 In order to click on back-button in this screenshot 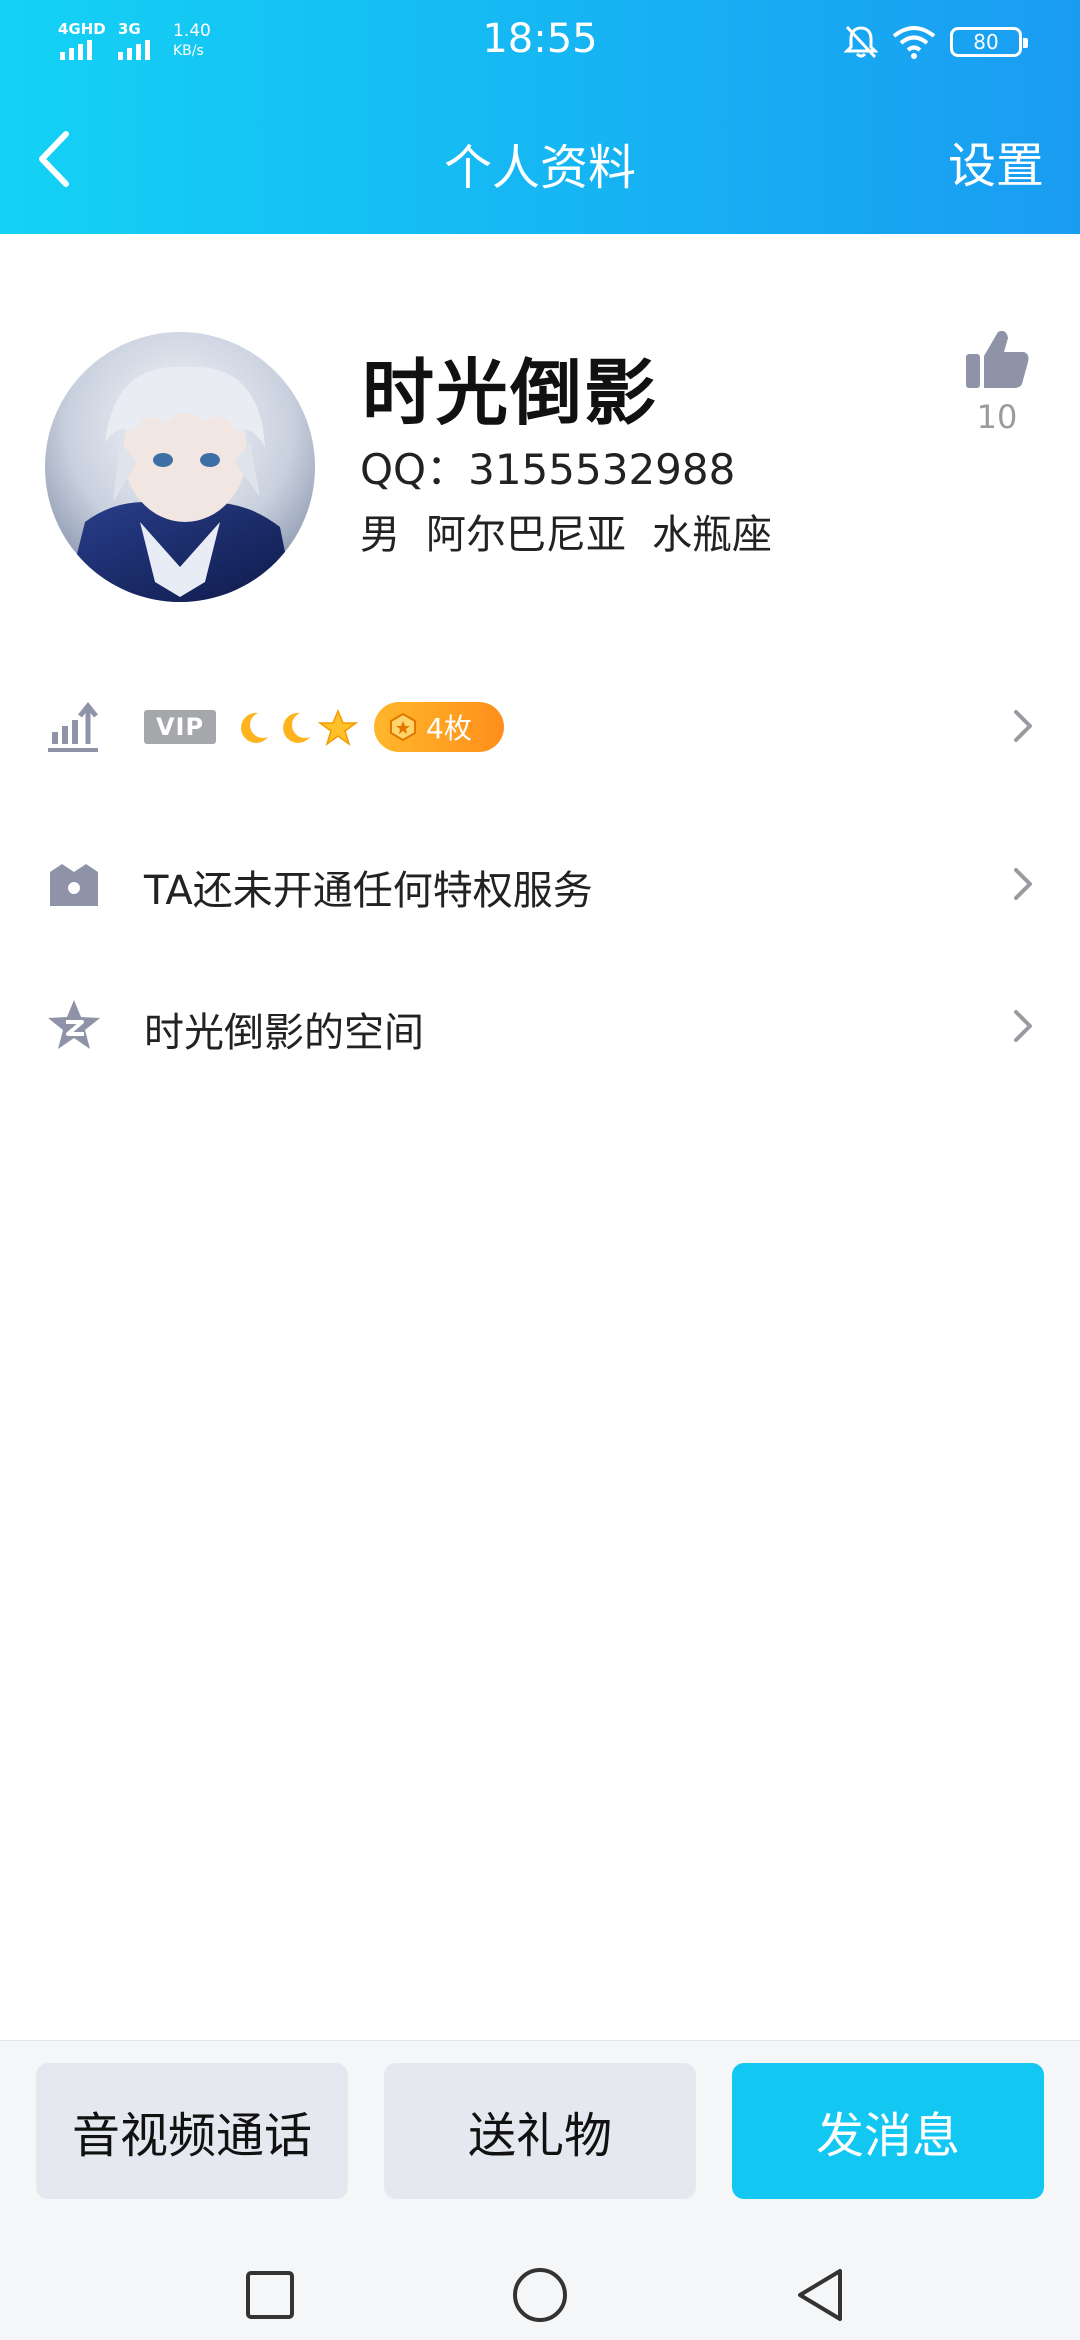, I will do `click(58, 159)`.